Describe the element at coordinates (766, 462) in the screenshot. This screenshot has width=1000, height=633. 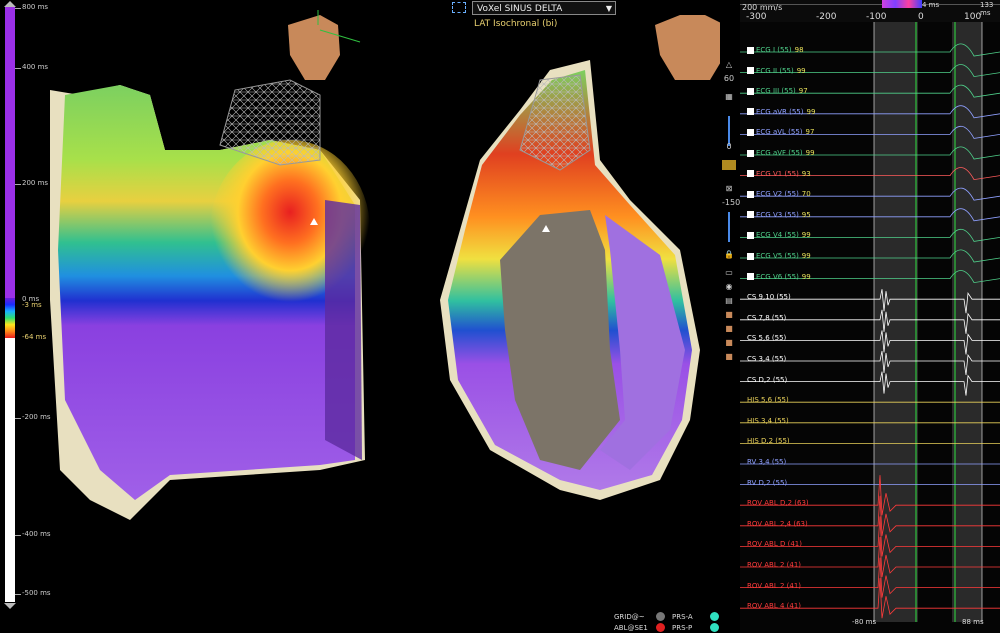
I see `channel-label: RV 3,4 (55)` at that location.